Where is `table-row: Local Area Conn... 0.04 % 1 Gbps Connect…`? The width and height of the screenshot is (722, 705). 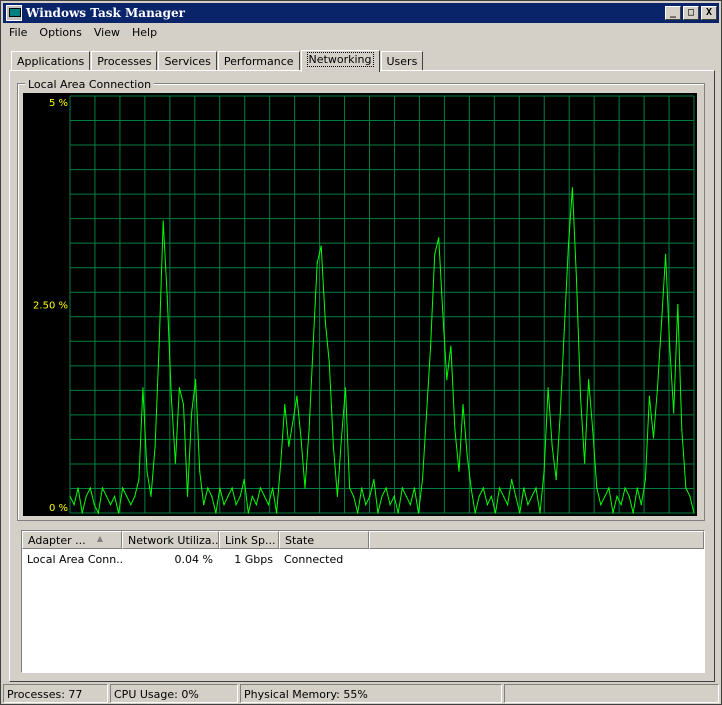
table-row: Local Area Conn... 0.04 % 1 Gbps Connect… is located at coordinates (363, 559).